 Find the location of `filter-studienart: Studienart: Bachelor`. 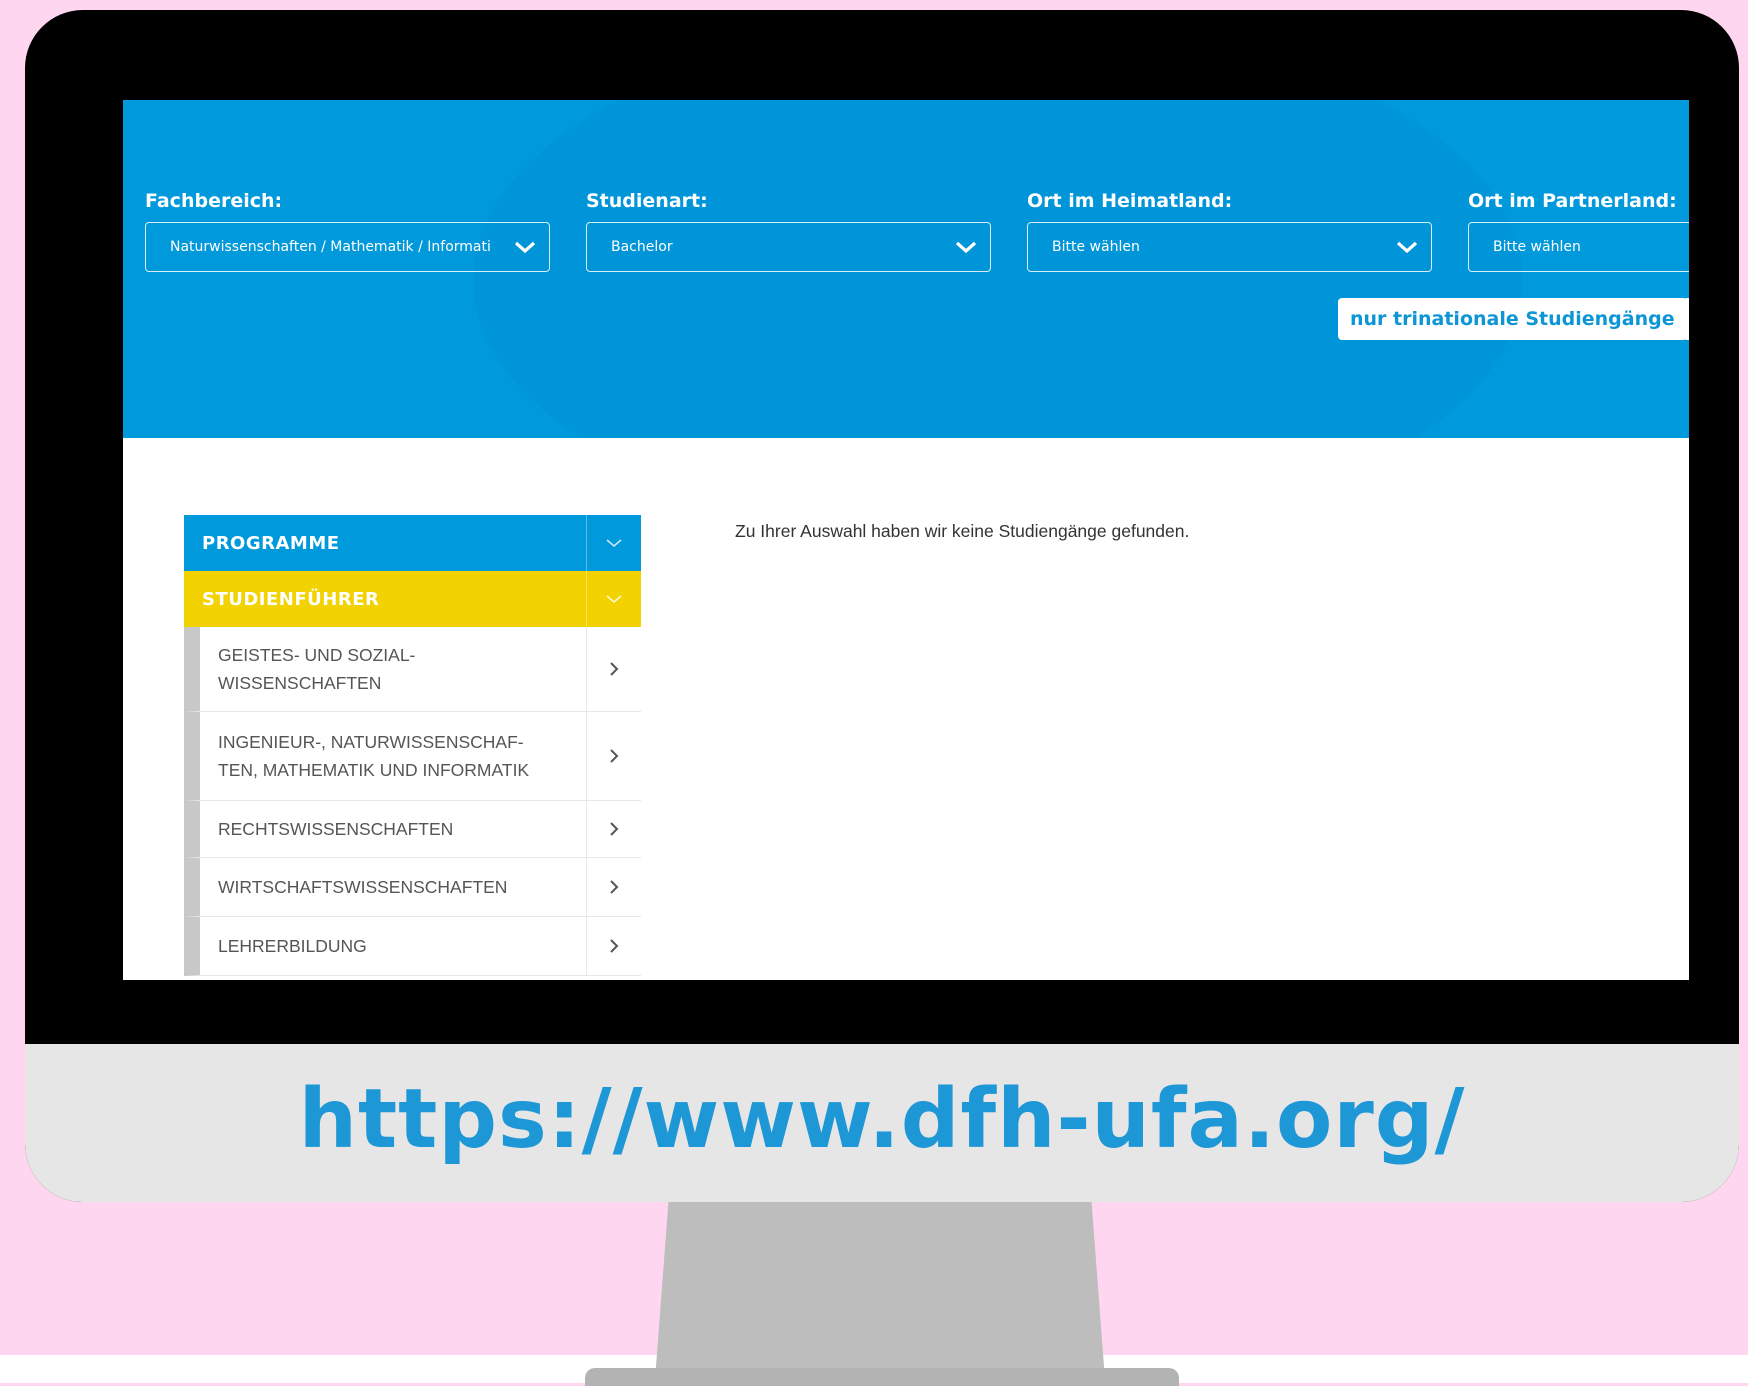

filter-studienart: Studienart: Bachelor is located at coordinates (788, 231).